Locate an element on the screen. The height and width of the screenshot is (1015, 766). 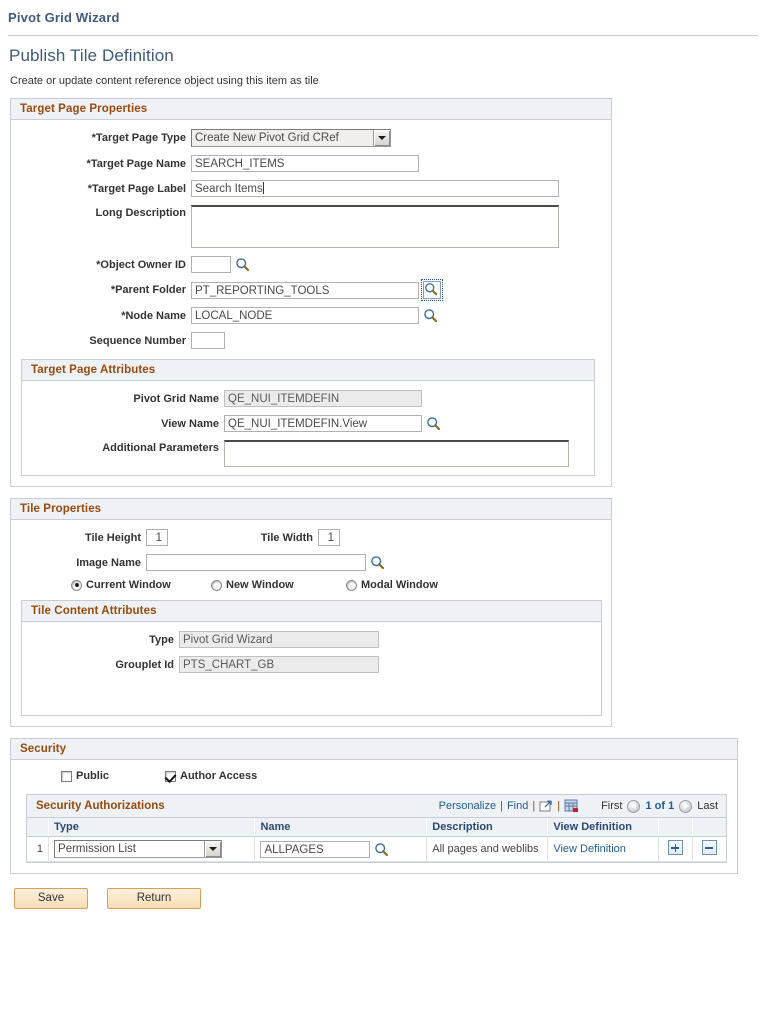
checkbox-public: Public is located at coordinates (113, 776).